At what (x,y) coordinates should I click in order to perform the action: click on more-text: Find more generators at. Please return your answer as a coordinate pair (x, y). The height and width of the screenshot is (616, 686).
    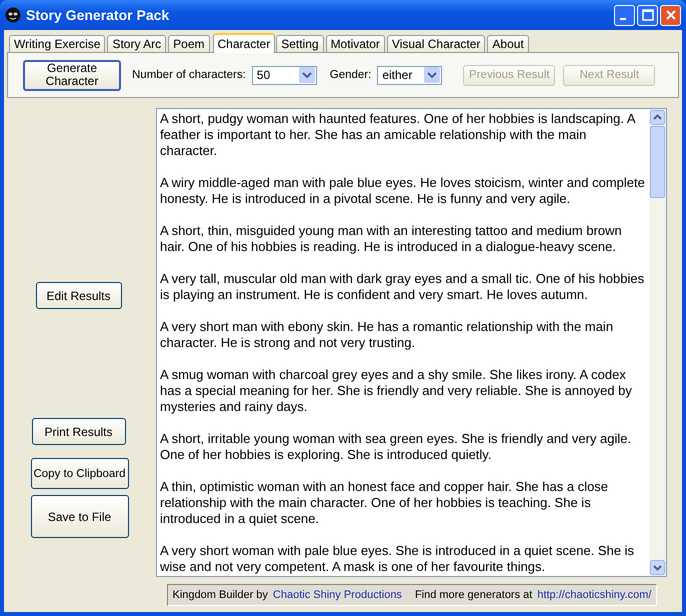
    Looking at the image, I should click on (473, 595).